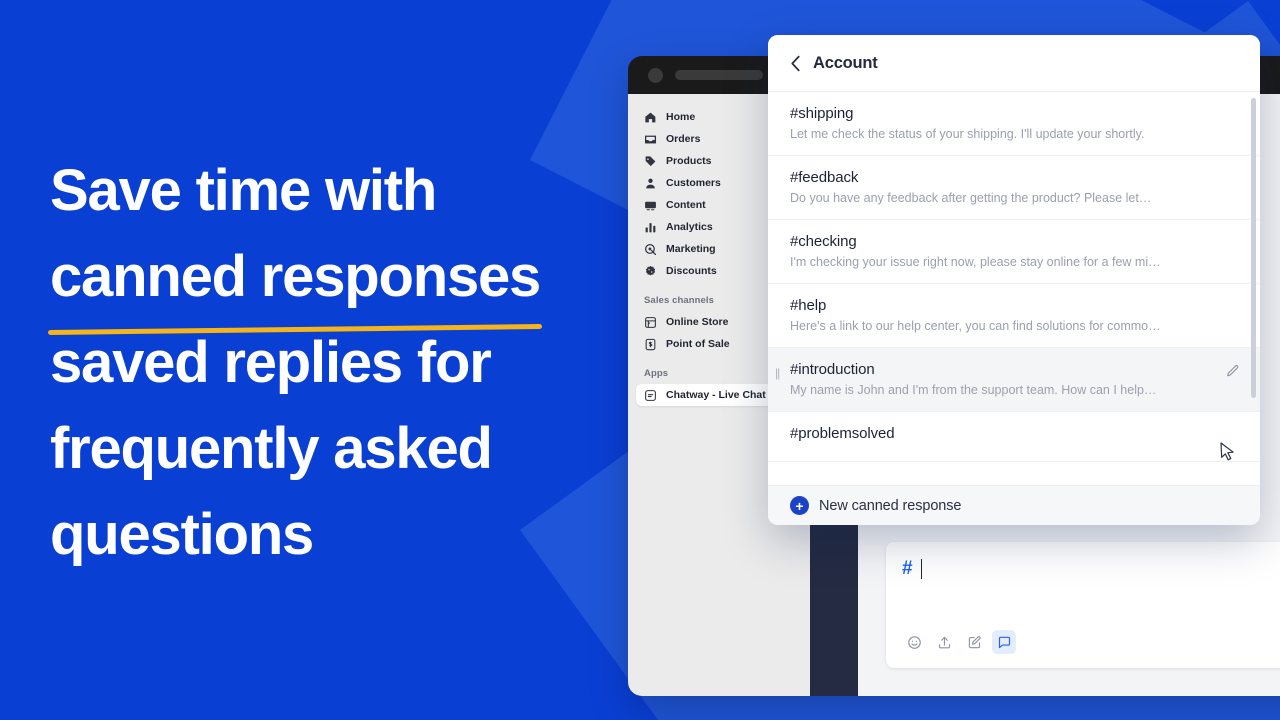  What do you see at coordinates (650, 117) in the screenshot?
I see `home-icon` at bounding box center [650, 117].